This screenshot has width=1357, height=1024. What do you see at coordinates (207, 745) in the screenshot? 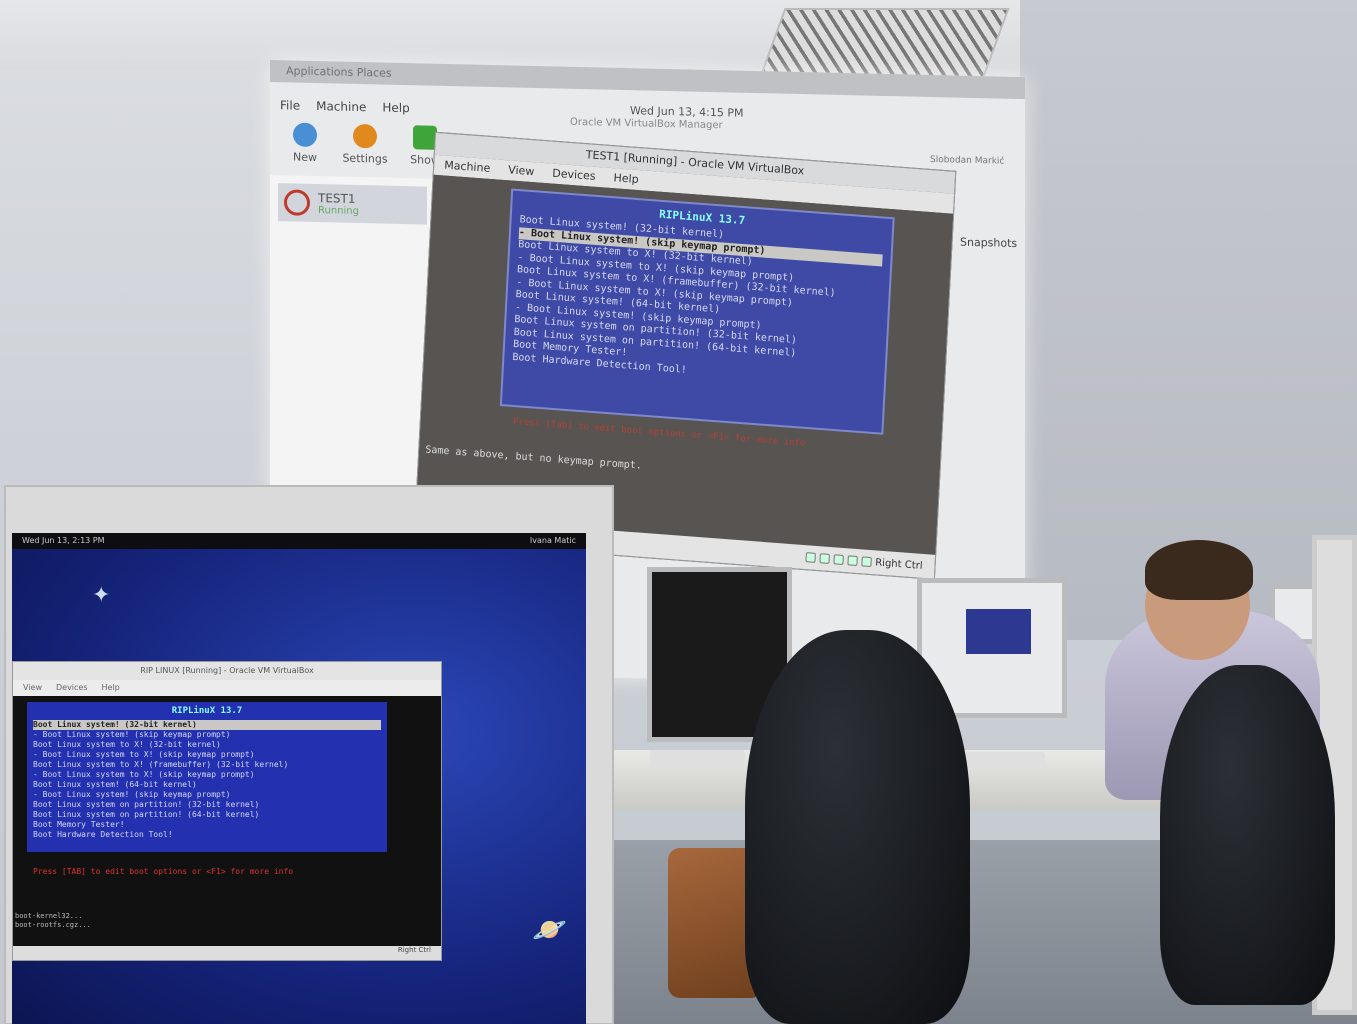
I see `boot-menu-item: Boot Linux system to X! (32-bit kernel)` at bounding box center [207, 745].